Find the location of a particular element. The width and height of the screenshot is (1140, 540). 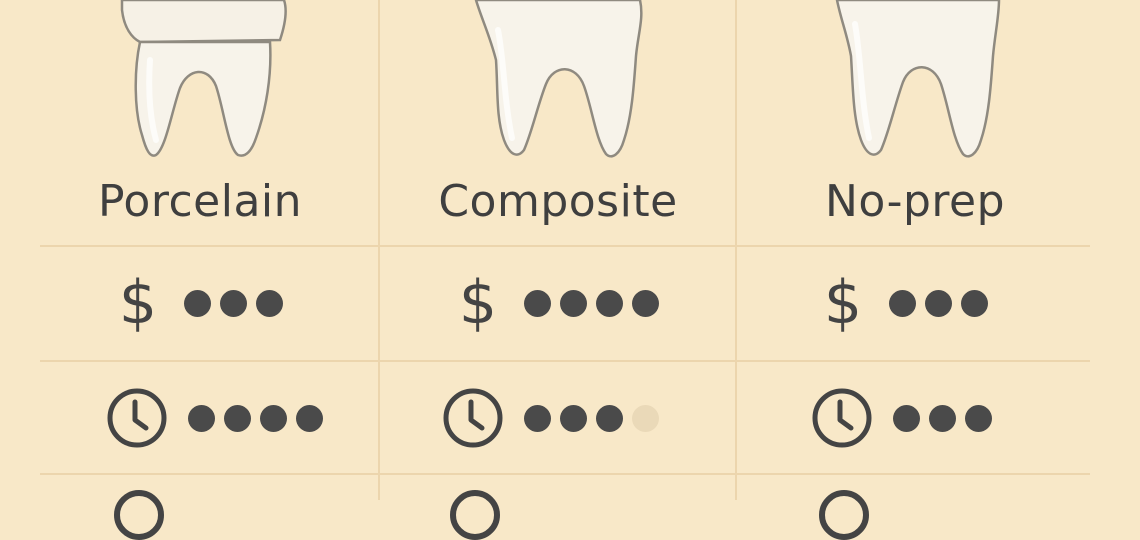

no-prep-tooth-icon is located at coordinates (918, 79).